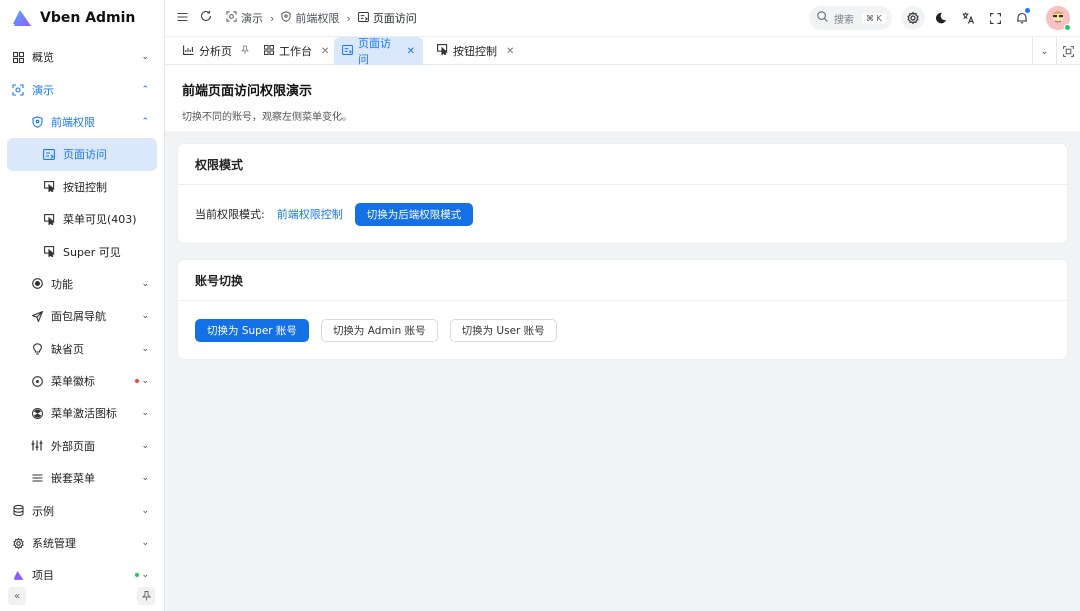 The height and width of the screenshot is (611, 1080). What do you see at coordinates (182, 18) in the screenshot?
I see `menu-toggle-icon` at bounding box center [182, 18].